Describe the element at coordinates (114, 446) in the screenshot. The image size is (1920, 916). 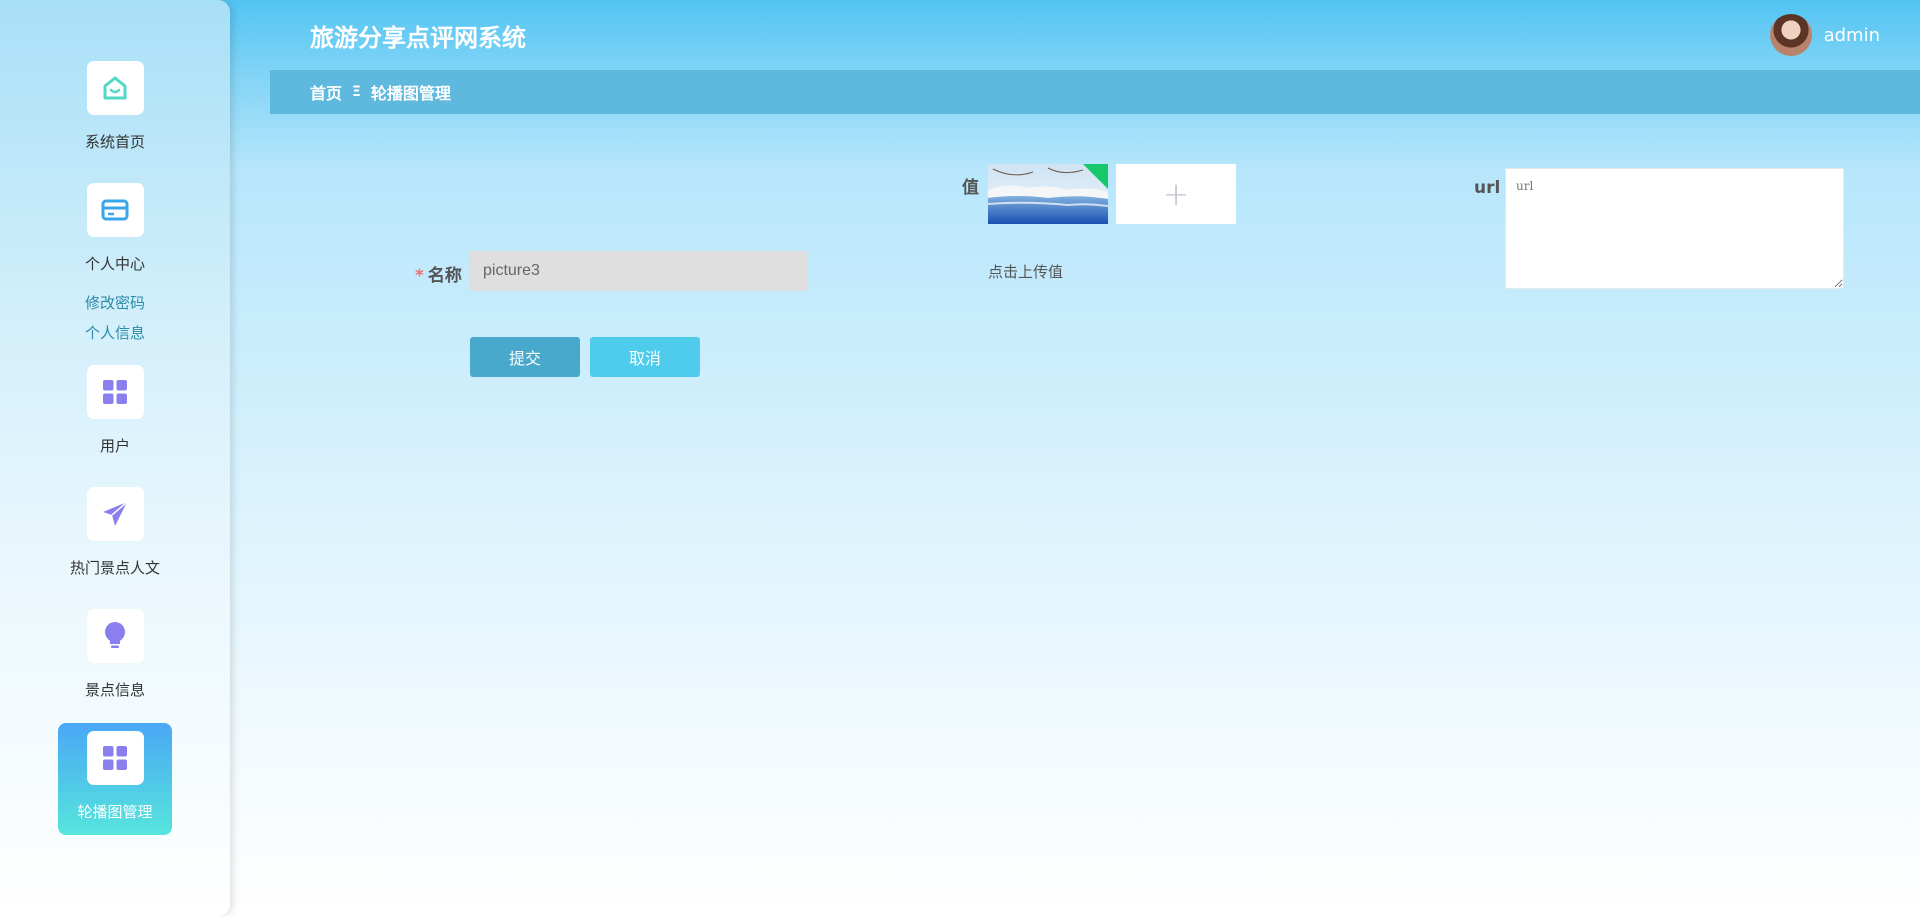
I see `sidebar-item-label: 用户` at that location.